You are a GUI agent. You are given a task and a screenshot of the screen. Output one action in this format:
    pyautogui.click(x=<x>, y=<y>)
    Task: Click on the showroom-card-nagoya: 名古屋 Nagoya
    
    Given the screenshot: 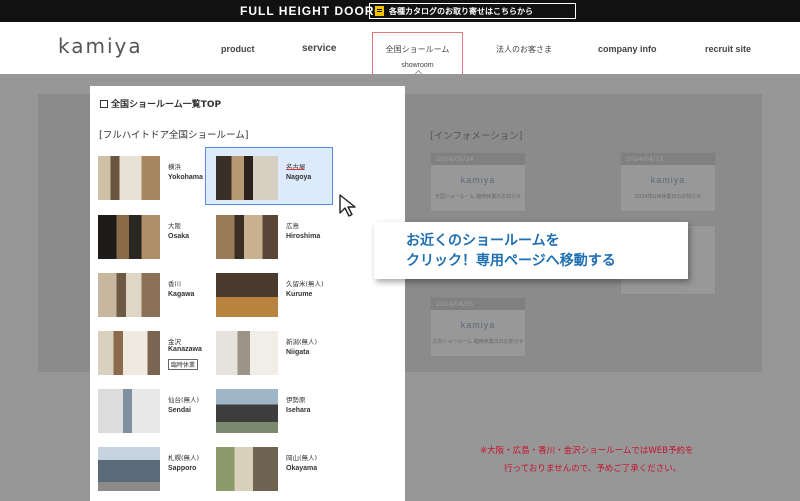 What is the action you would take?
    pyautogui.click(x=271, y=178)
    